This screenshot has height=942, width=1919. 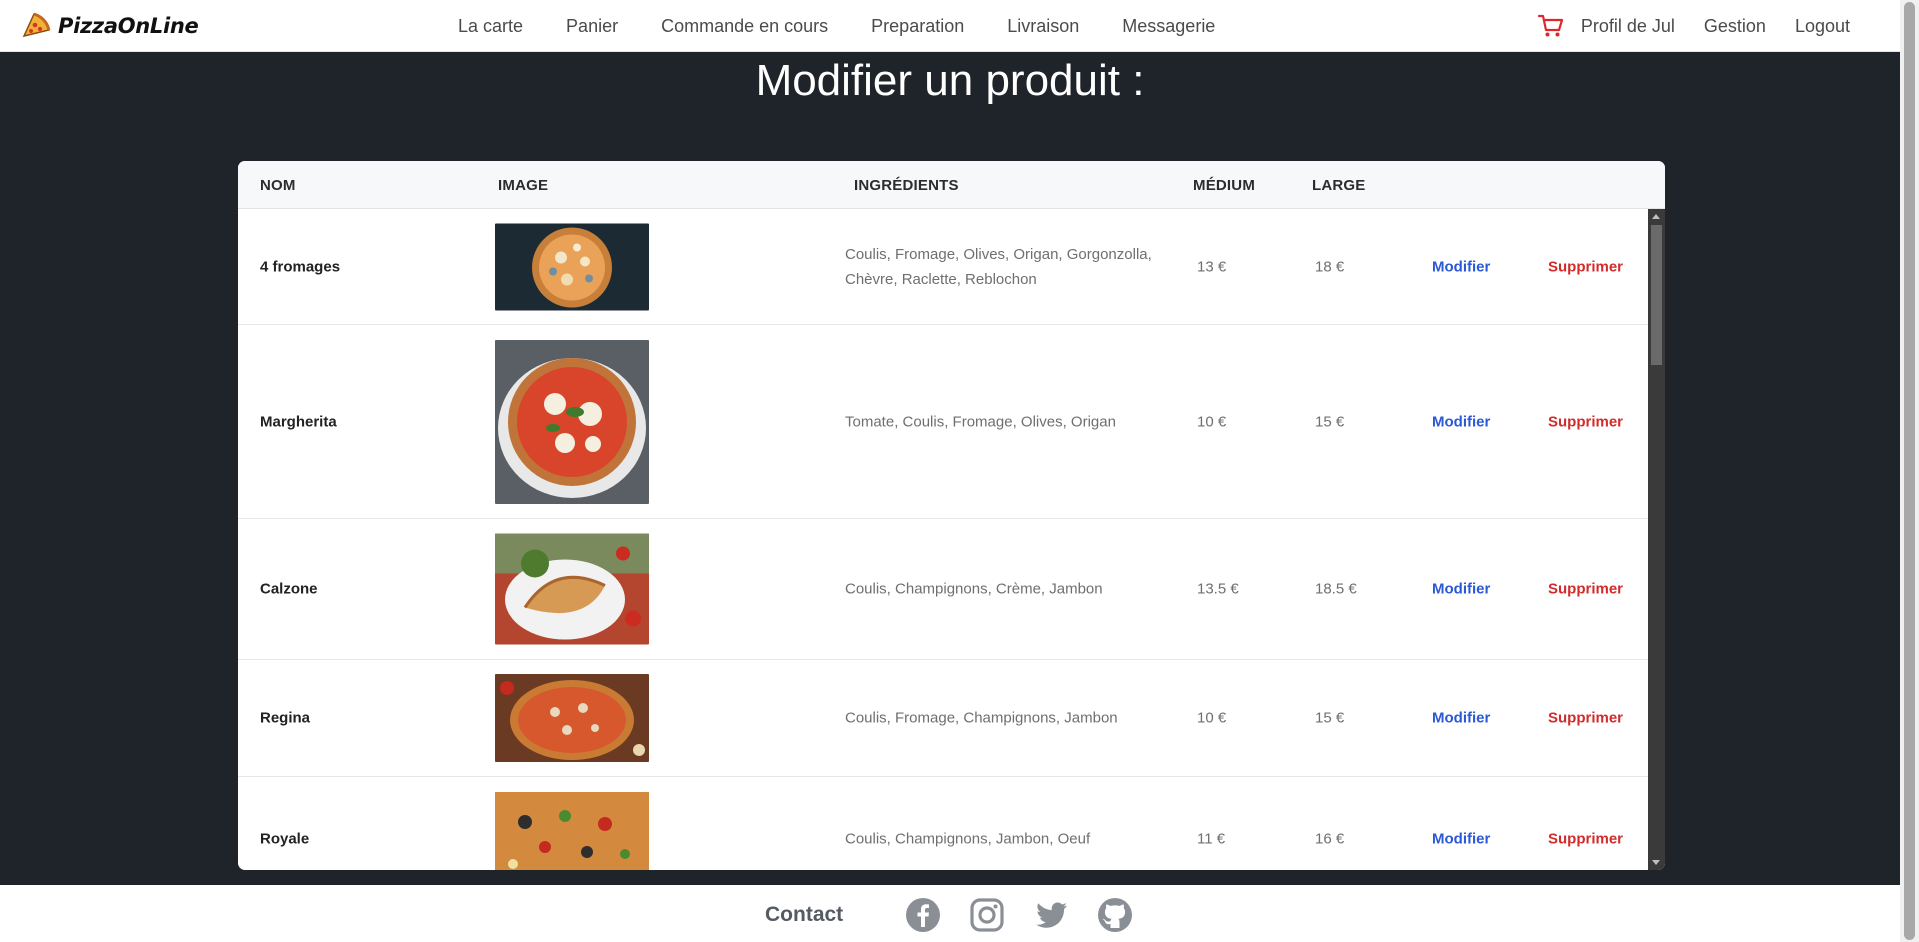 What do you see at coordinates (981, 718) in the screenshot?
I see `product-ingredients: Coulis, Fromage, Champignons, Jambon` at bounding box center [981, 718].